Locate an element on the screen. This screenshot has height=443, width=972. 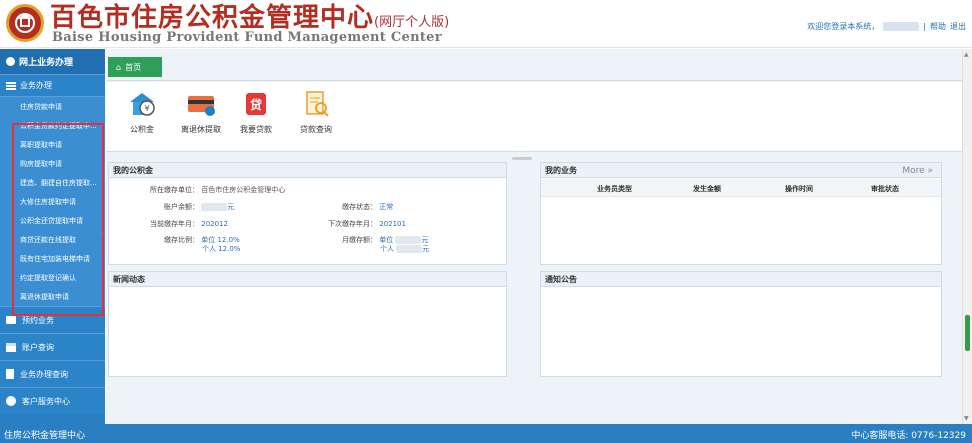
quick-fund: ¥ 公积金 is located at coordinates (142, 112).